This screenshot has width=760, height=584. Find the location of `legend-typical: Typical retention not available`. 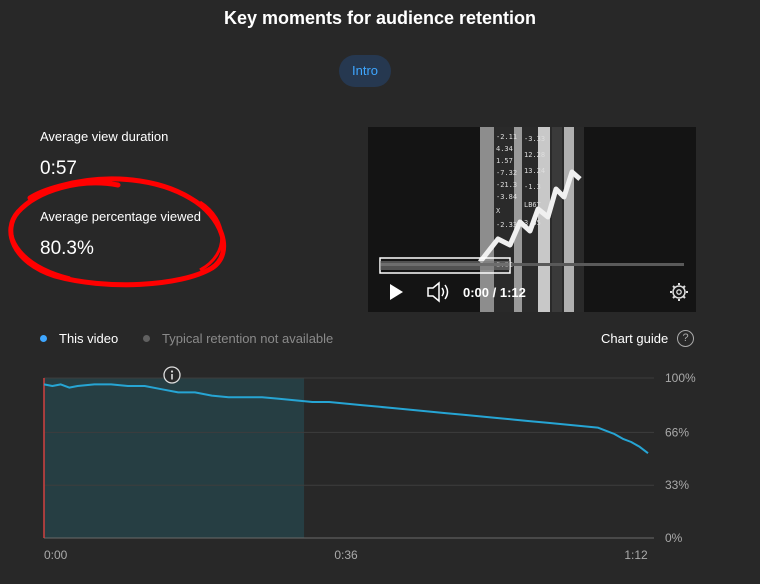

legend-typical: Typical retention not available is located at coordinates (238, 338).